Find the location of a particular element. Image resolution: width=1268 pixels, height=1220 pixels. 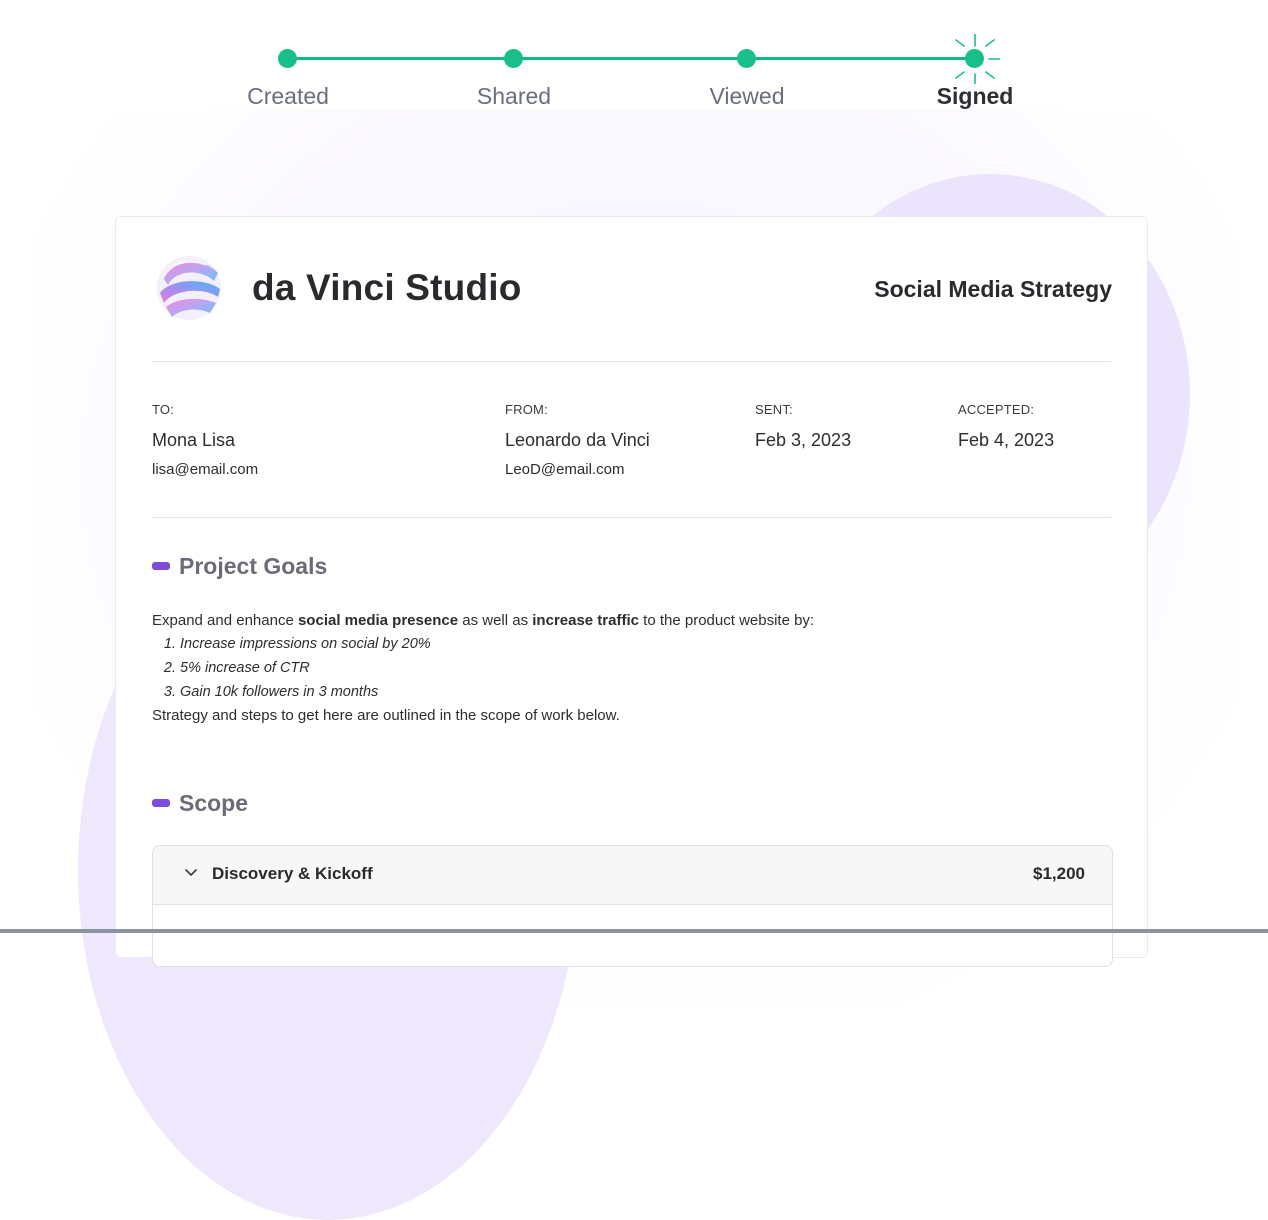

status-progress-tracker: Created Shared Viewed Signed is located at coordinates (634, 65).